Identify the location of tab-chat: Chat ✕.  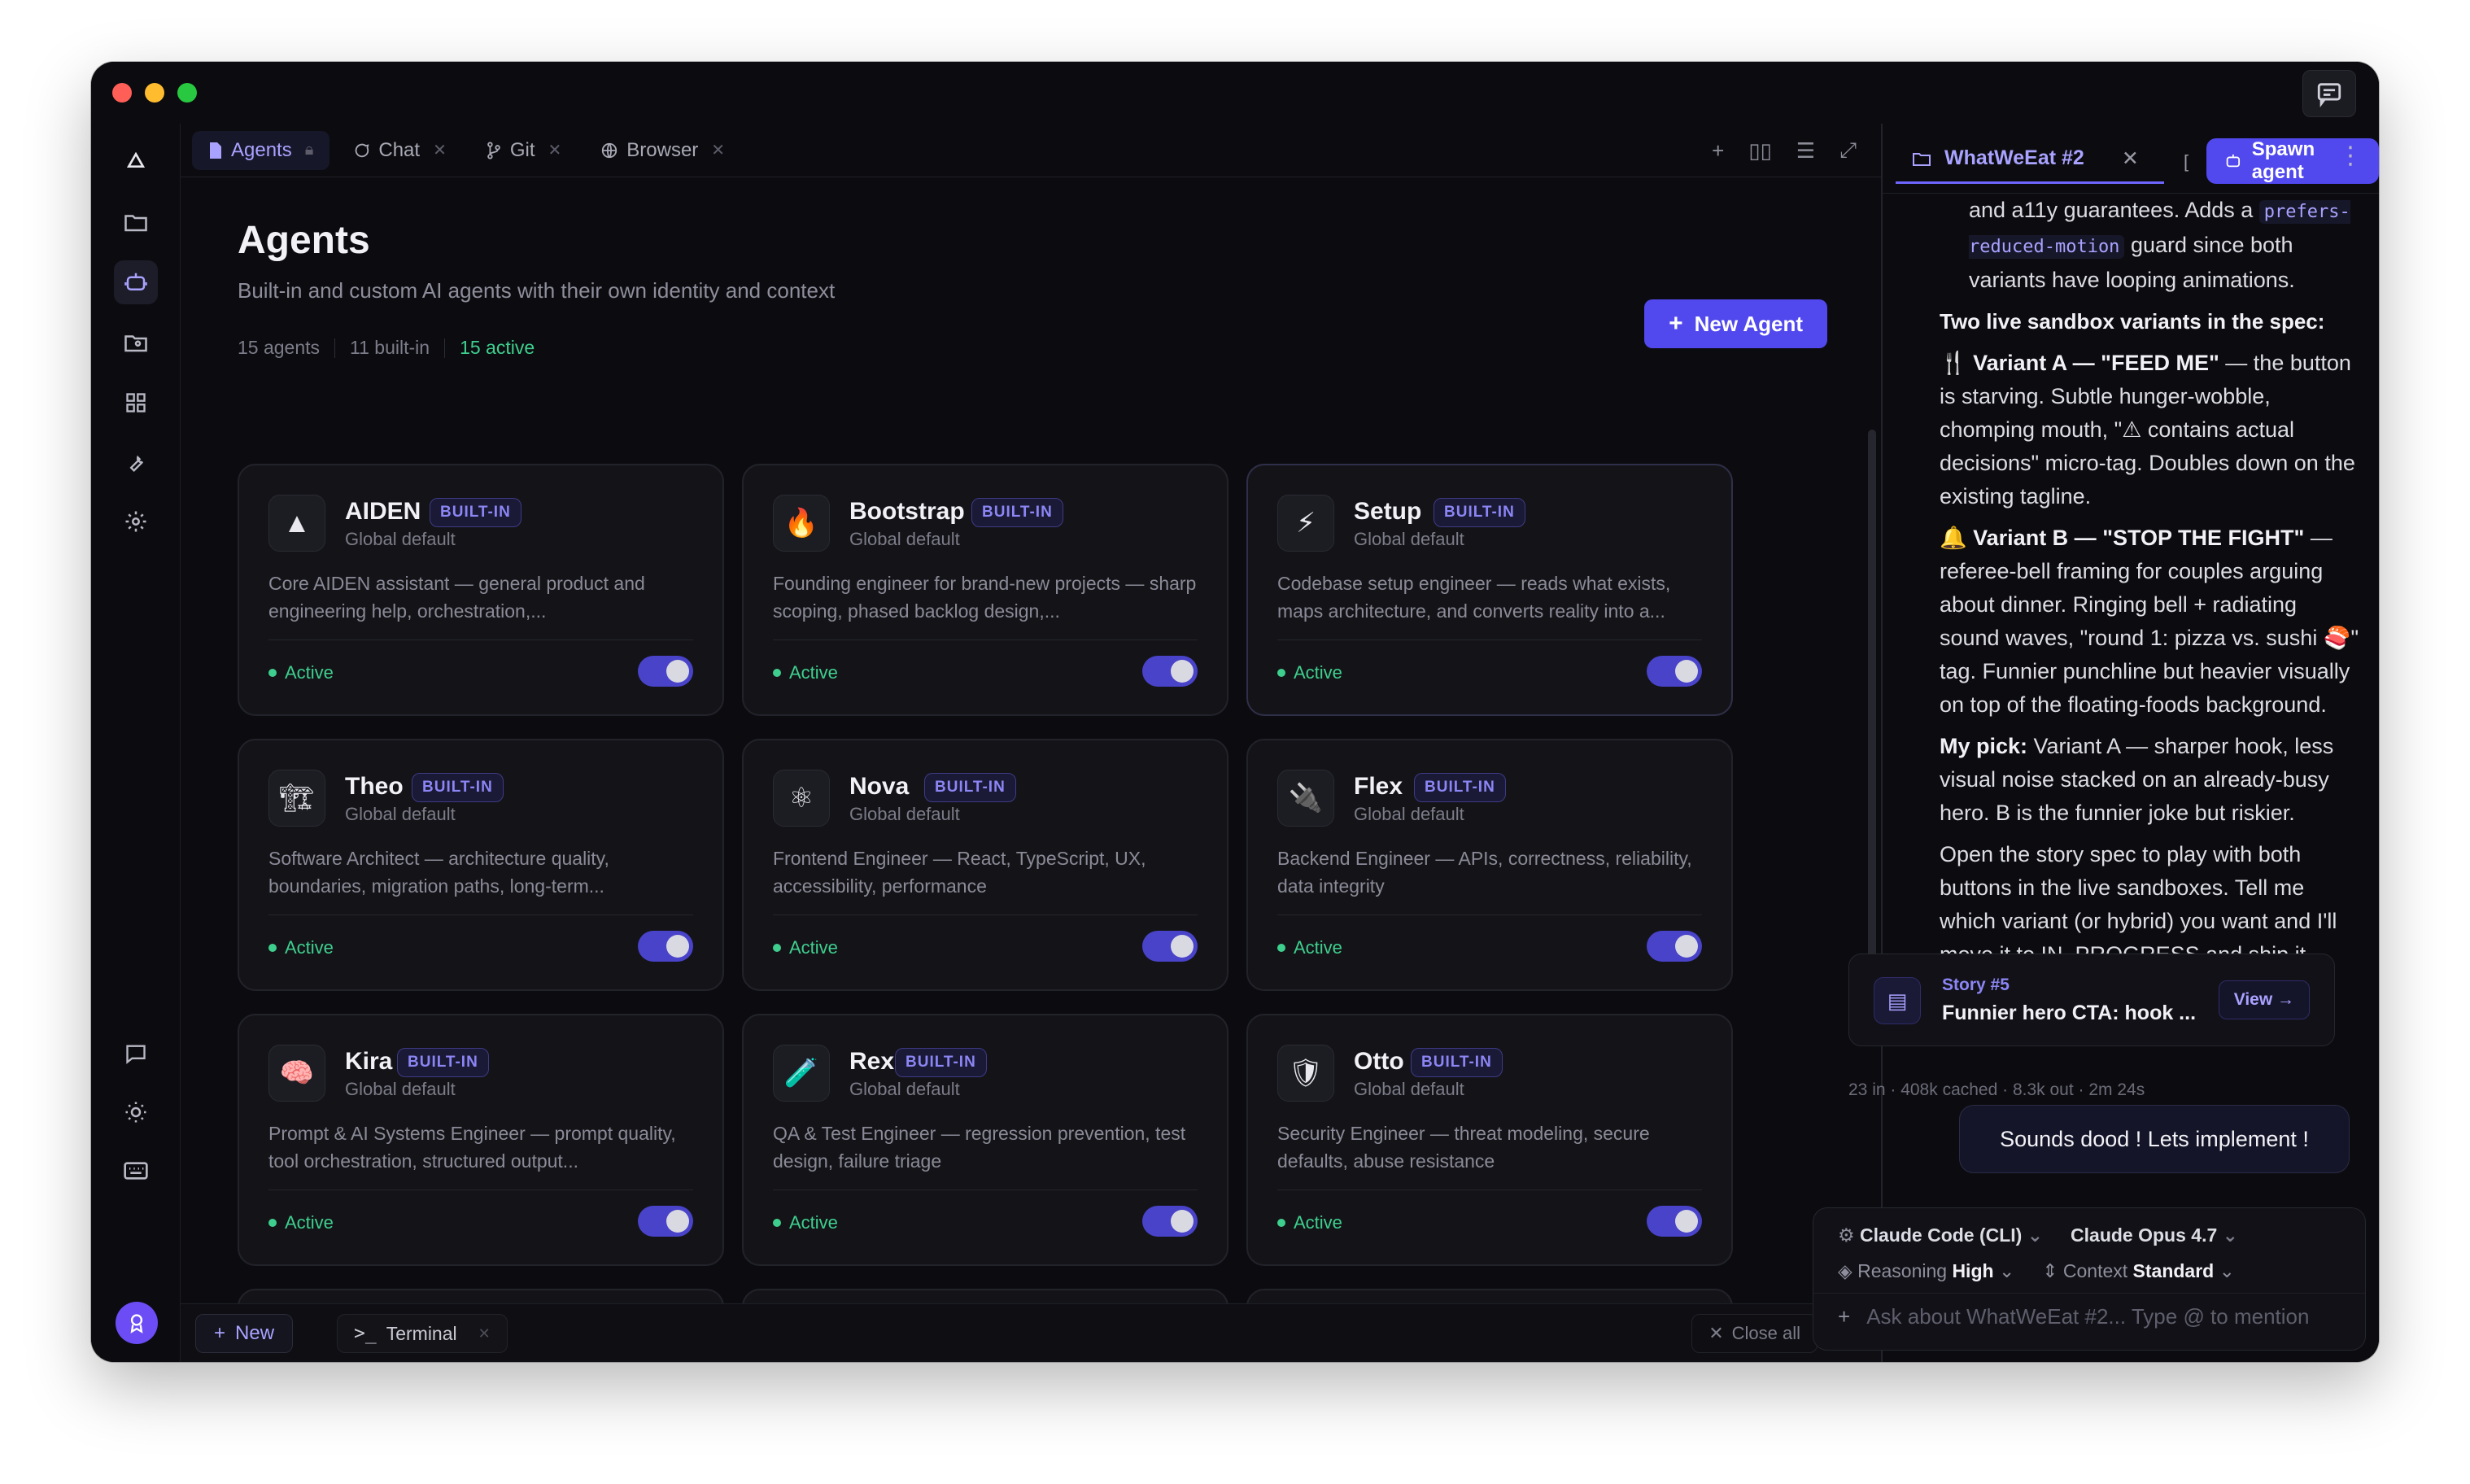
(399, 151).